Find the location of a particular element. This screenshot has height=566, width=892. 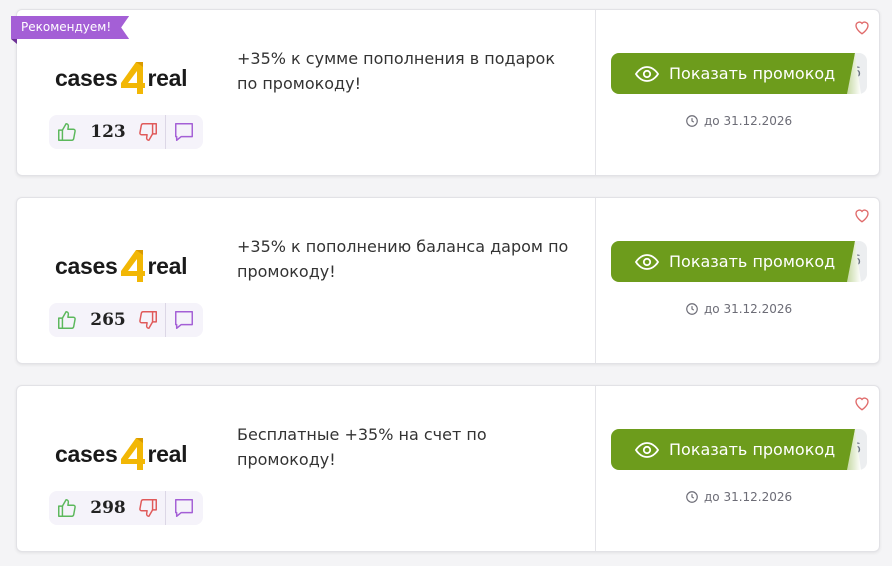

vote-count: 265 is located at coordinates (108, 320).